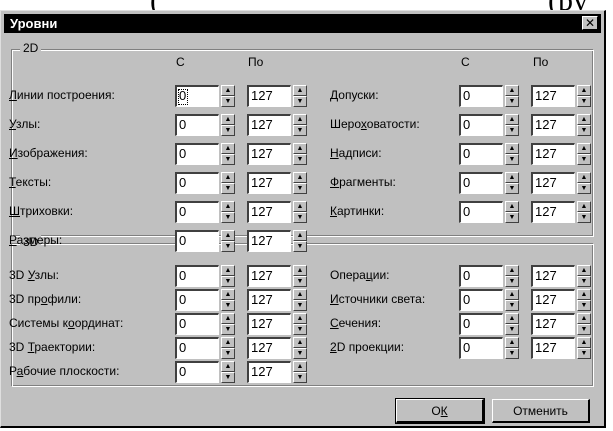  I want to click on row-3d-left-4-from-spinner: ▲ ▼, so click(228, 372).